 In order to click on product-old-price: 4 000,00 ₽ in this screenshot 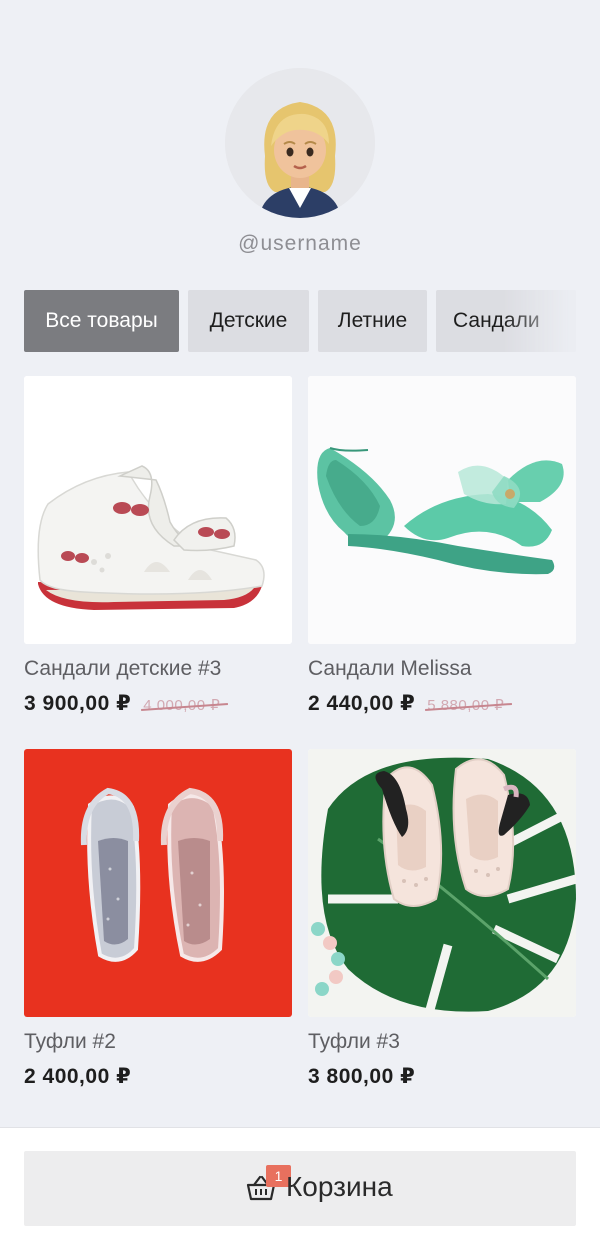, I will do `click(182, 705)`.